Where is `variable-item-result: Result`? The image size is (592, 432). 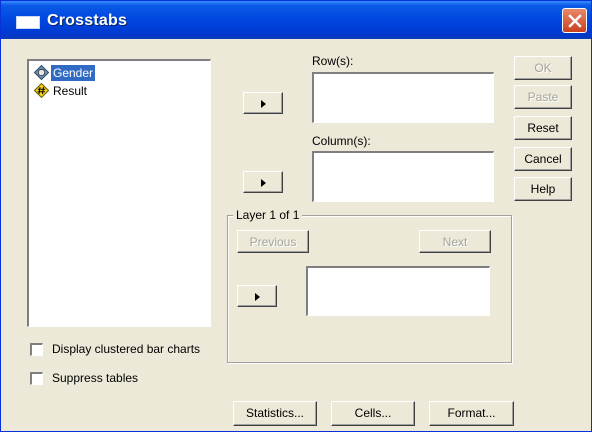
variable-item-result: Result is located at coordinates (93, 91).